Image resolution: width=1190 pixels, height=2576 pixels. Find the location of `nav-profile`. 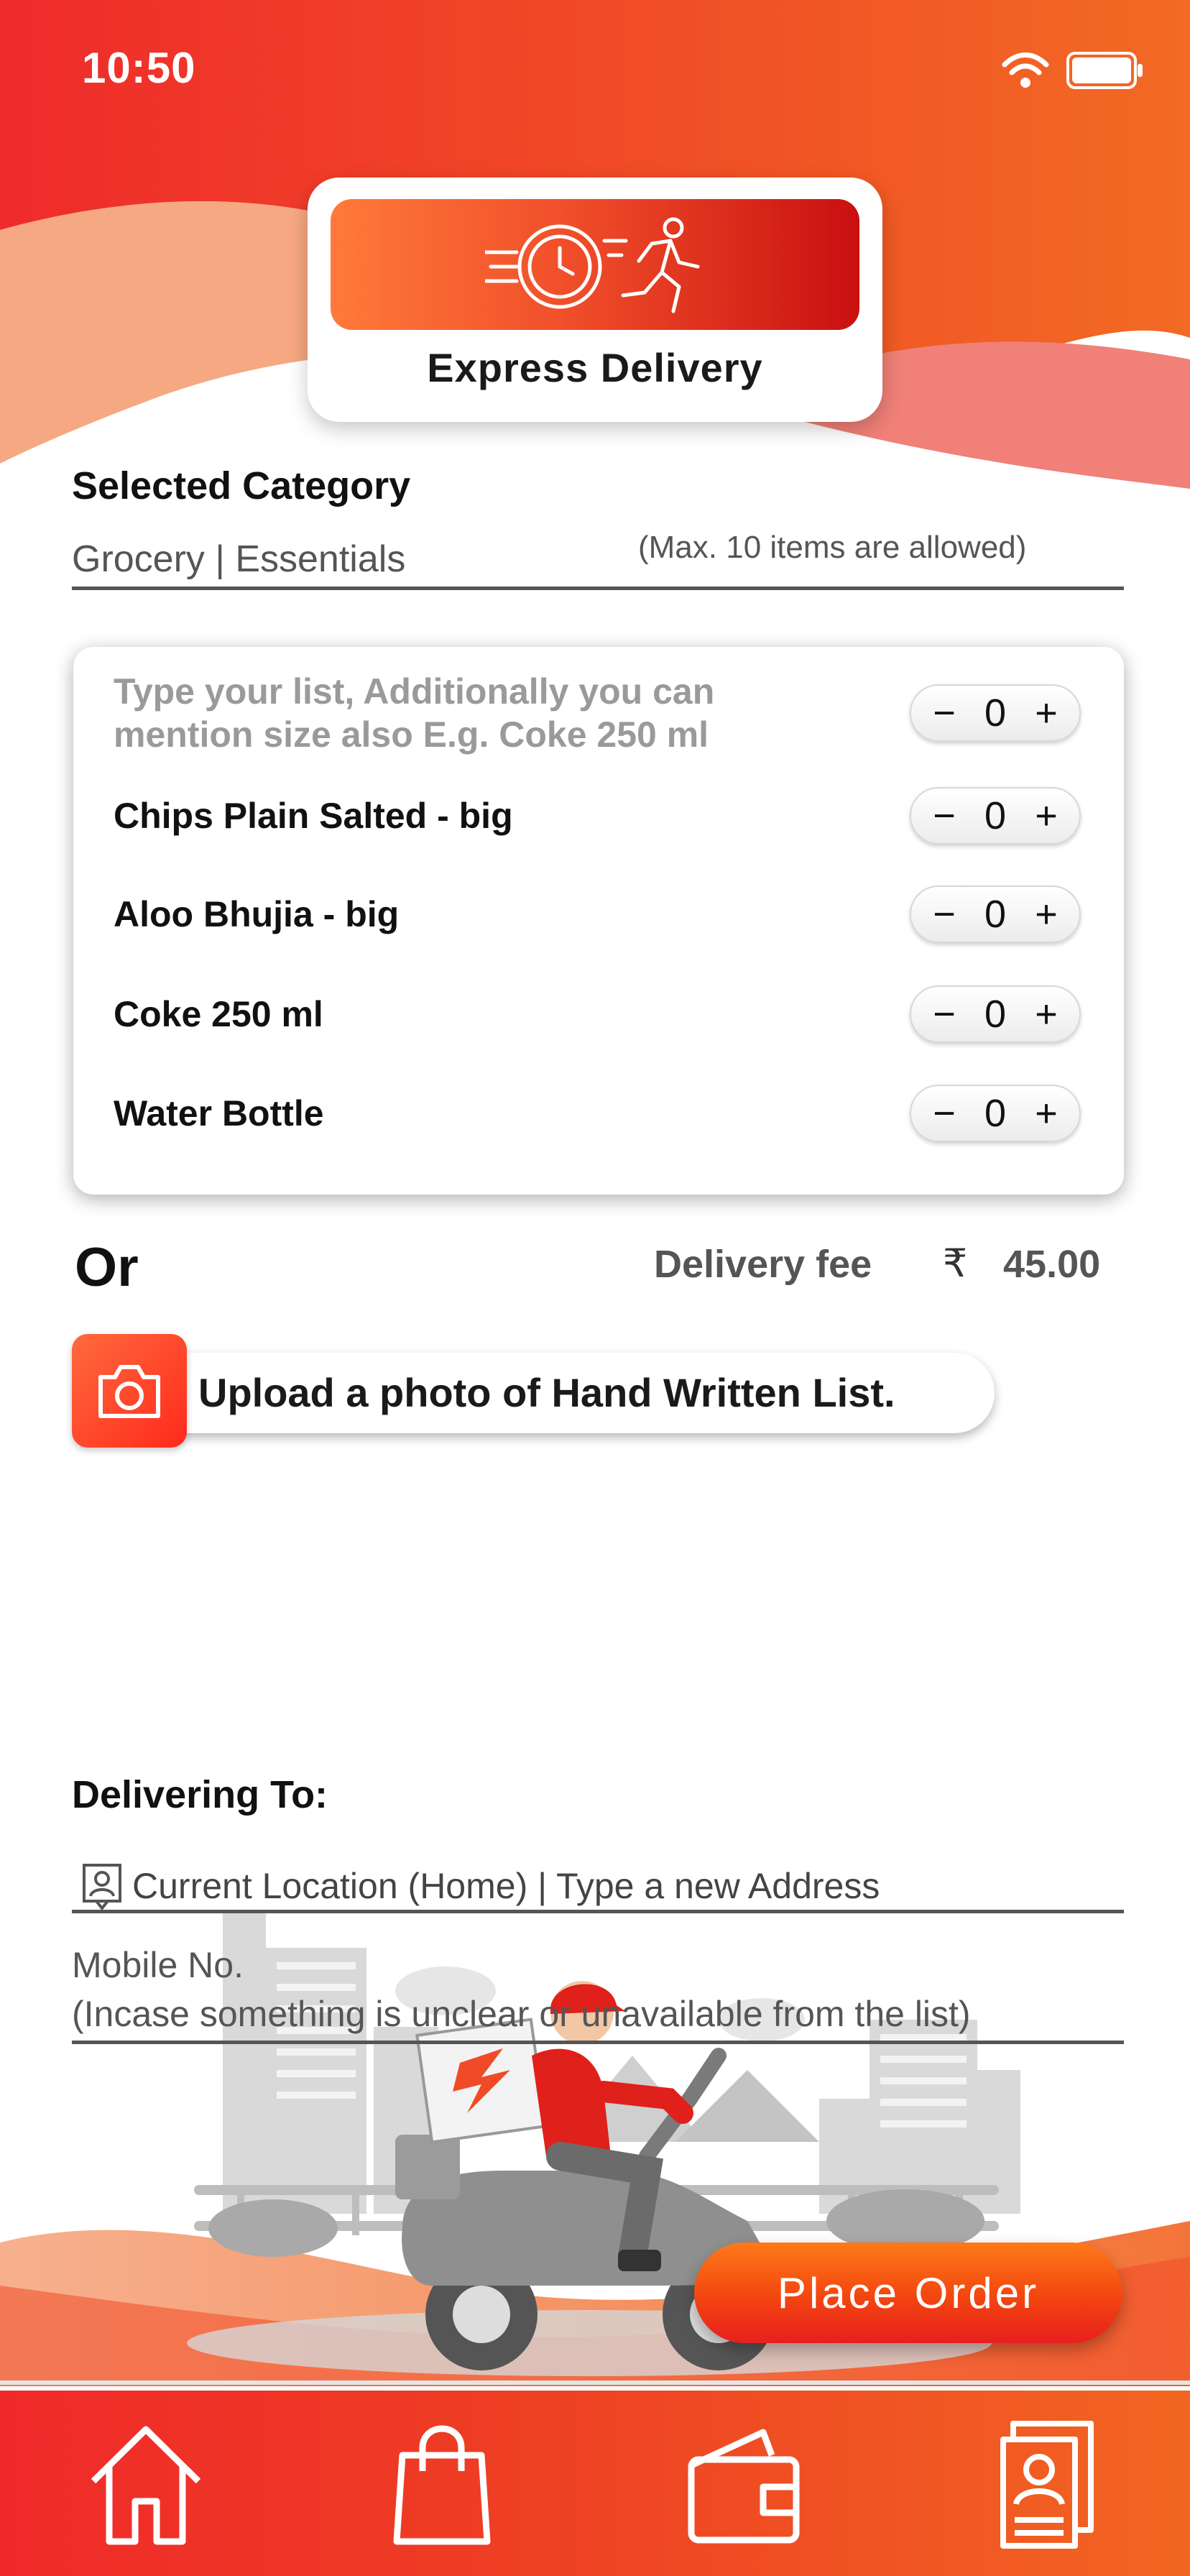

nav-profile is located at coordinates (1045, 2483).